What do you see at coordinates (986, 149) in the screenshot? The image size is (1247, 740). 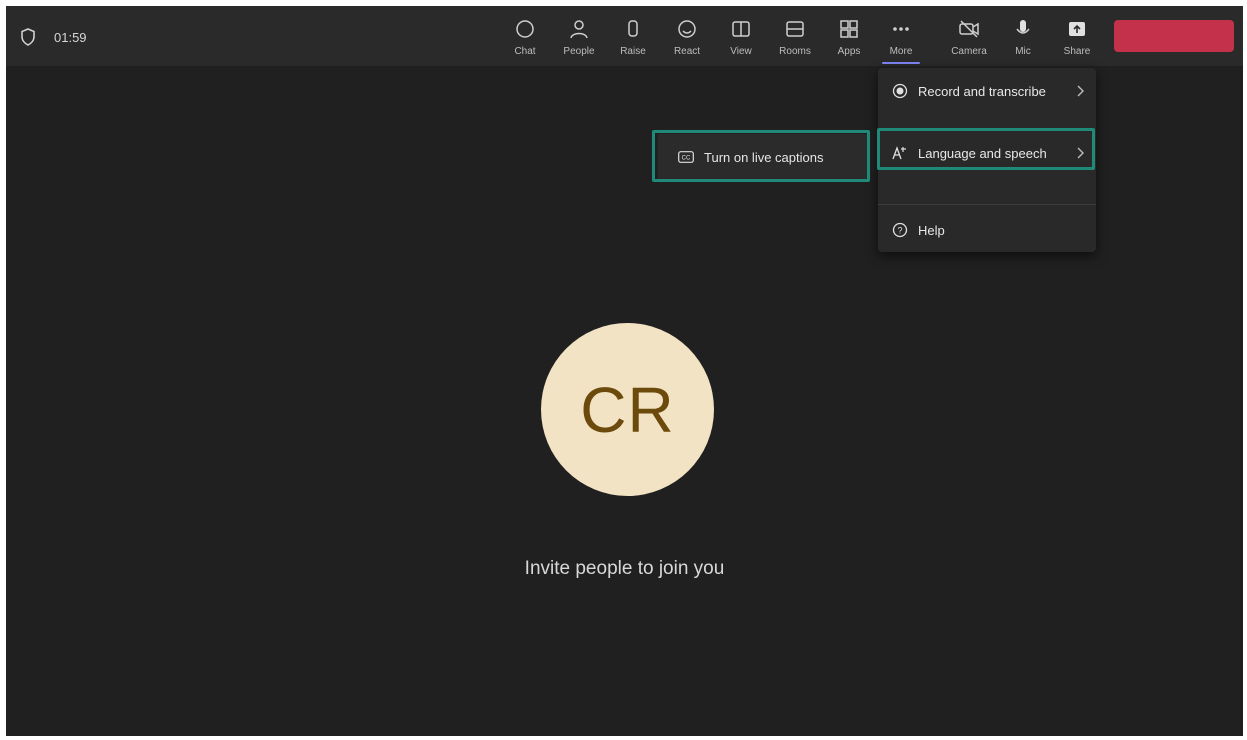 I see `language-highlight` at bounding box center [986, 149].